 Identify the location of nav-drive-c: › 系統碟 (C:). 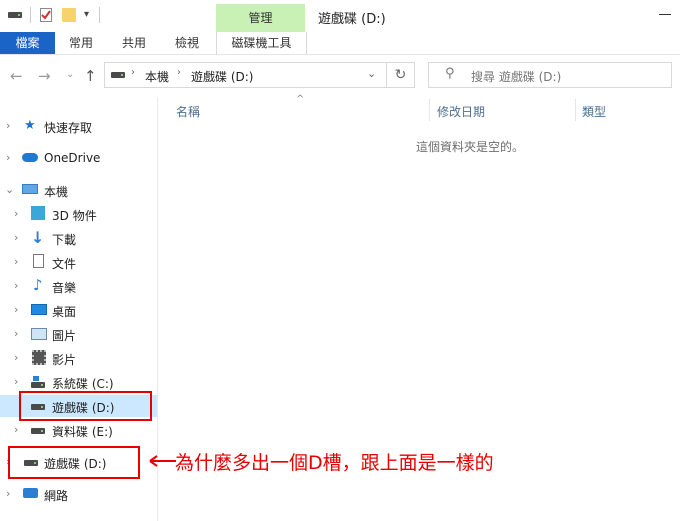
(78, 382).